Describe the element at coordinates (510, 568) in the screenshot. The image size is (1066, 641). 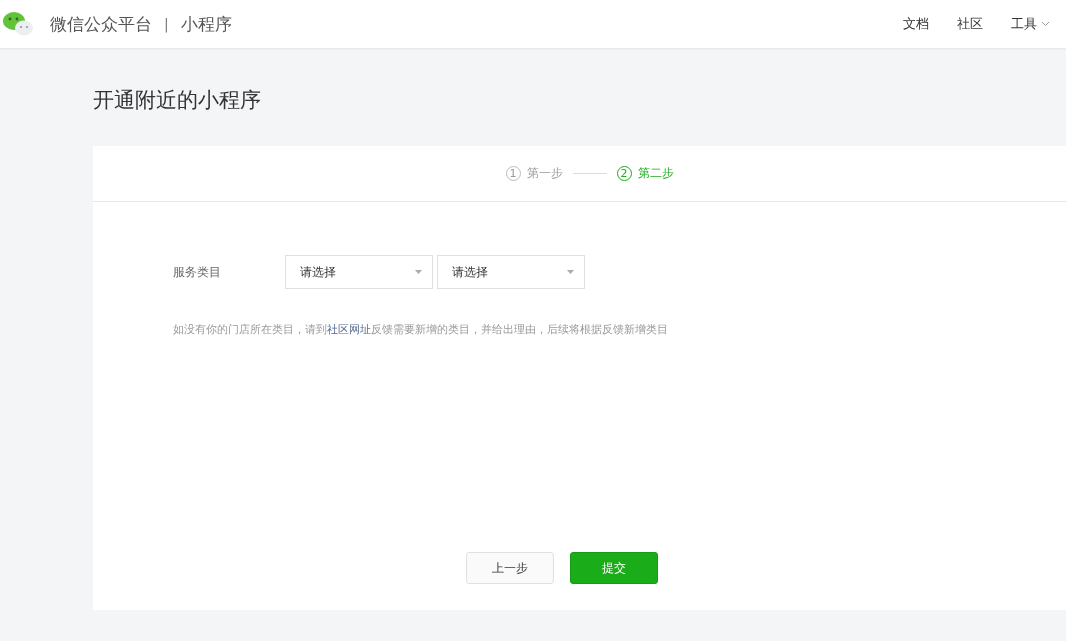
I see `previous-step-button: 上一步` at that location.